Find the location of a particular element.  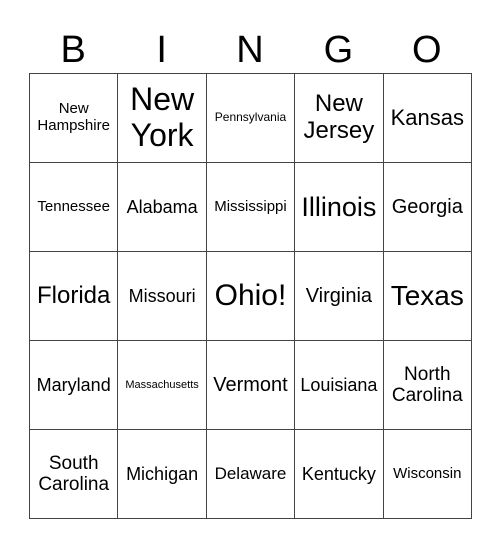

bingo-row: Florida Missouri Ohio! Virginia Texas is located at coordinates (250, 296).